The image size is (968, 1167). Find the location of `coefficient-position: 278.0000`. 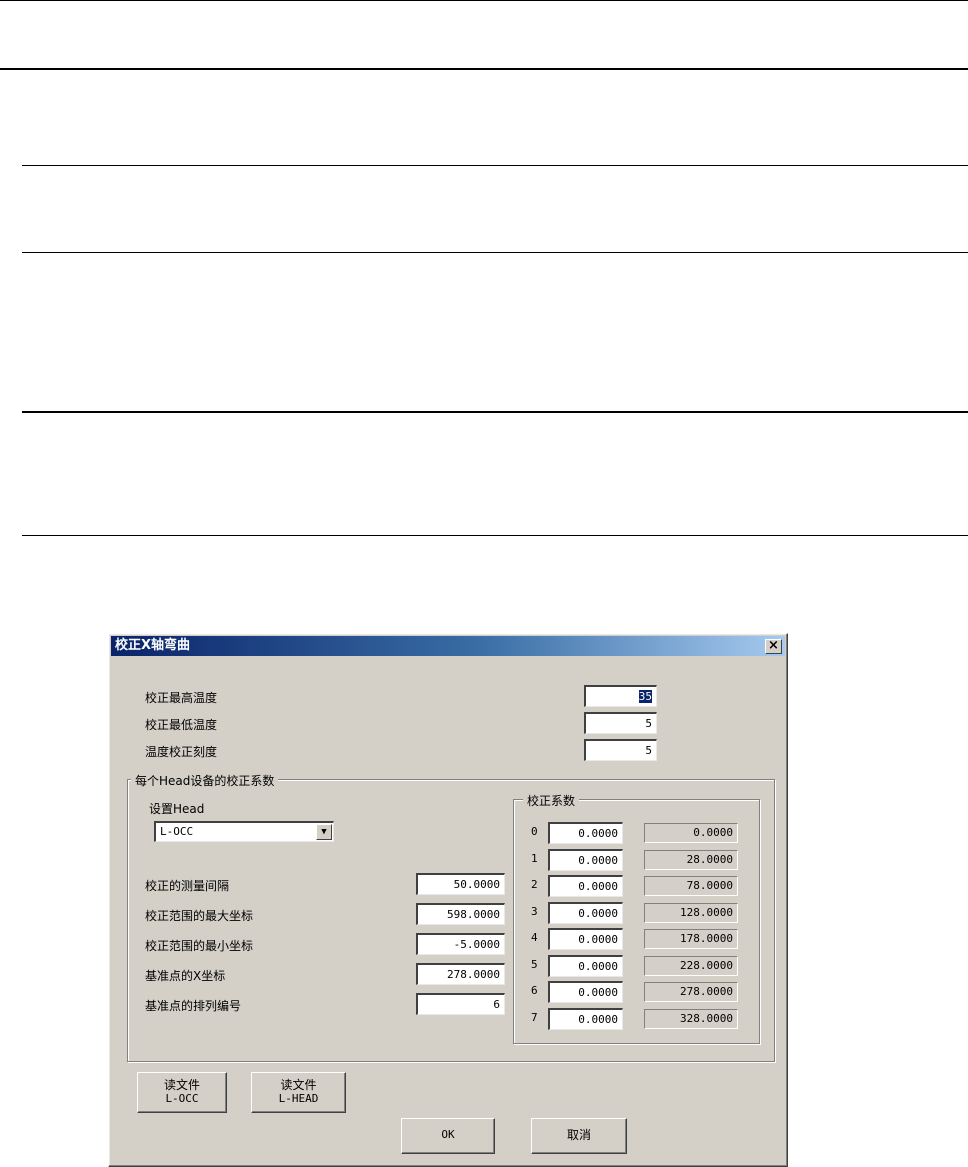

coefficient-position: 278.0000 is located at coordinates (691, 992).